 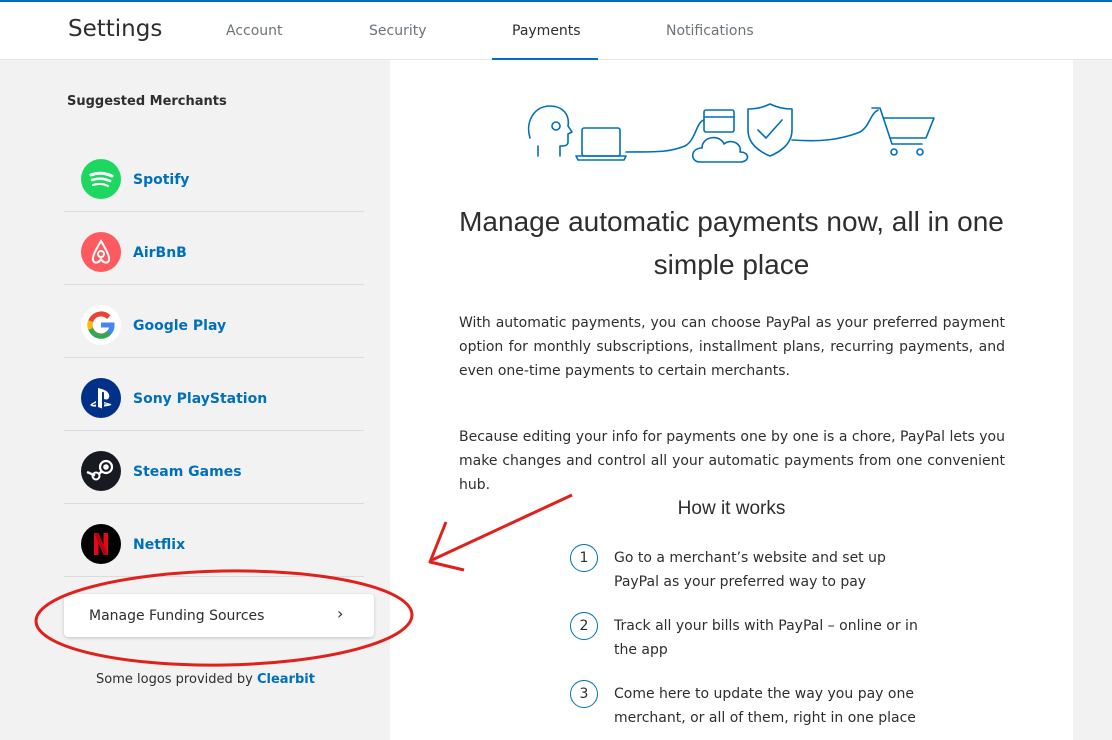 I want to click on logo-credits: Some logos provided by Clearbit, so click(x=205, y=679).